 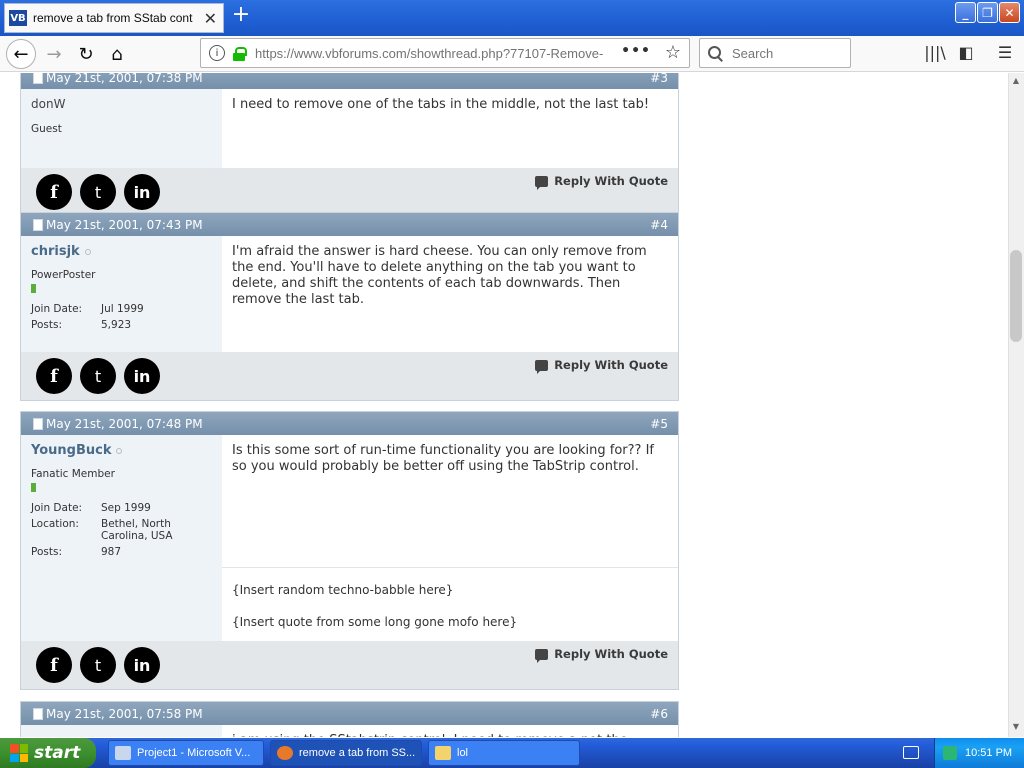 What do you see at coordinates (117, 54) in the screenshot?
I see `home-icon: ⌂` at bounding box center [117, 54].